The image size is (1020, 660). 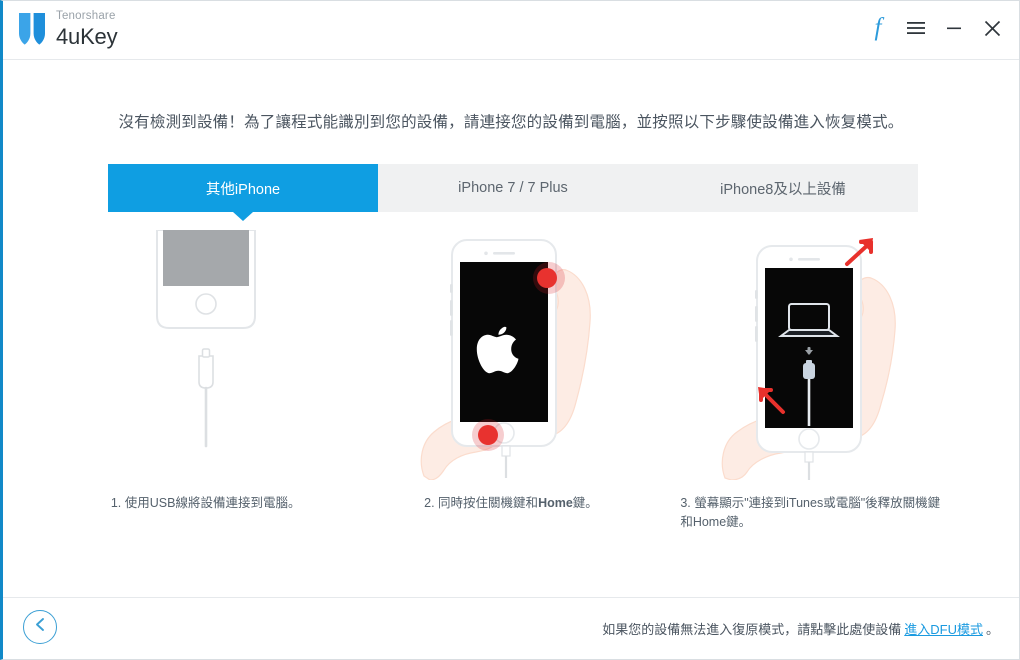 What do you see at coordinates (555, 503) in the screenshot?
I see `step-2-caption-bold: Home` at bounding box center [555, 503].